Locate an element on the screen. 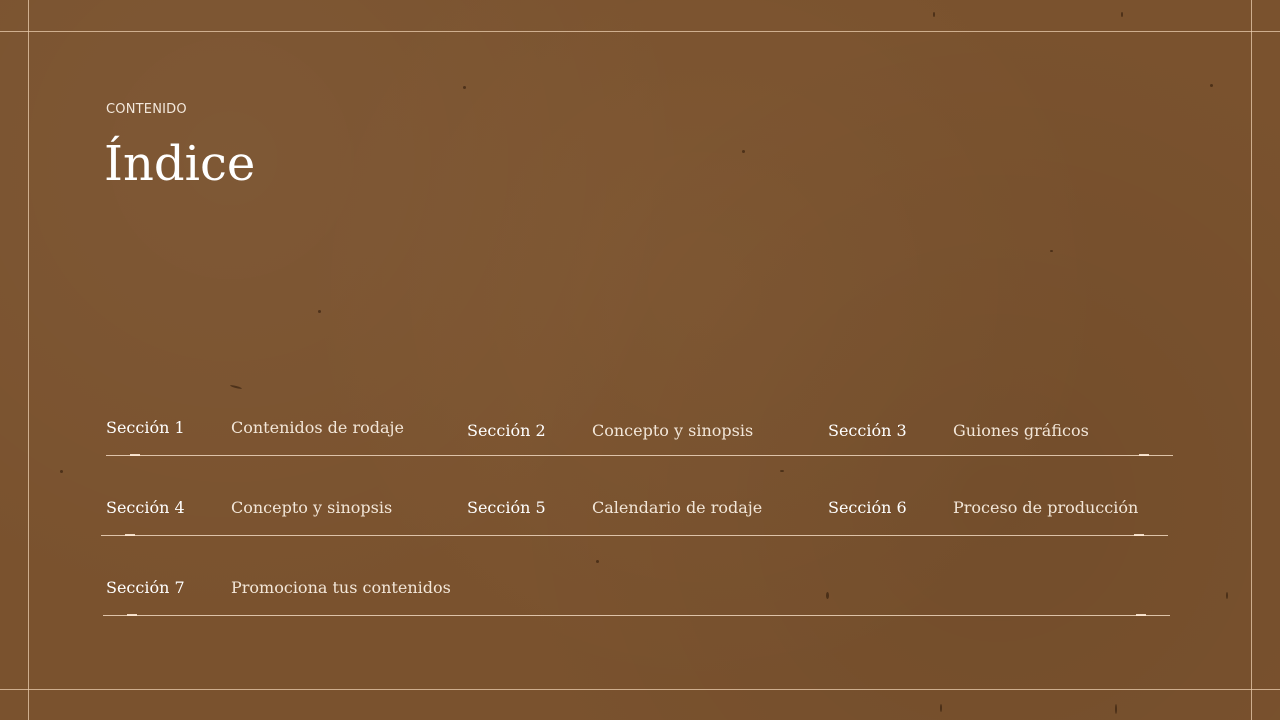 This screenshot has height=720, width=1280. frame-line-bottom is located at coordinates (640, 689).